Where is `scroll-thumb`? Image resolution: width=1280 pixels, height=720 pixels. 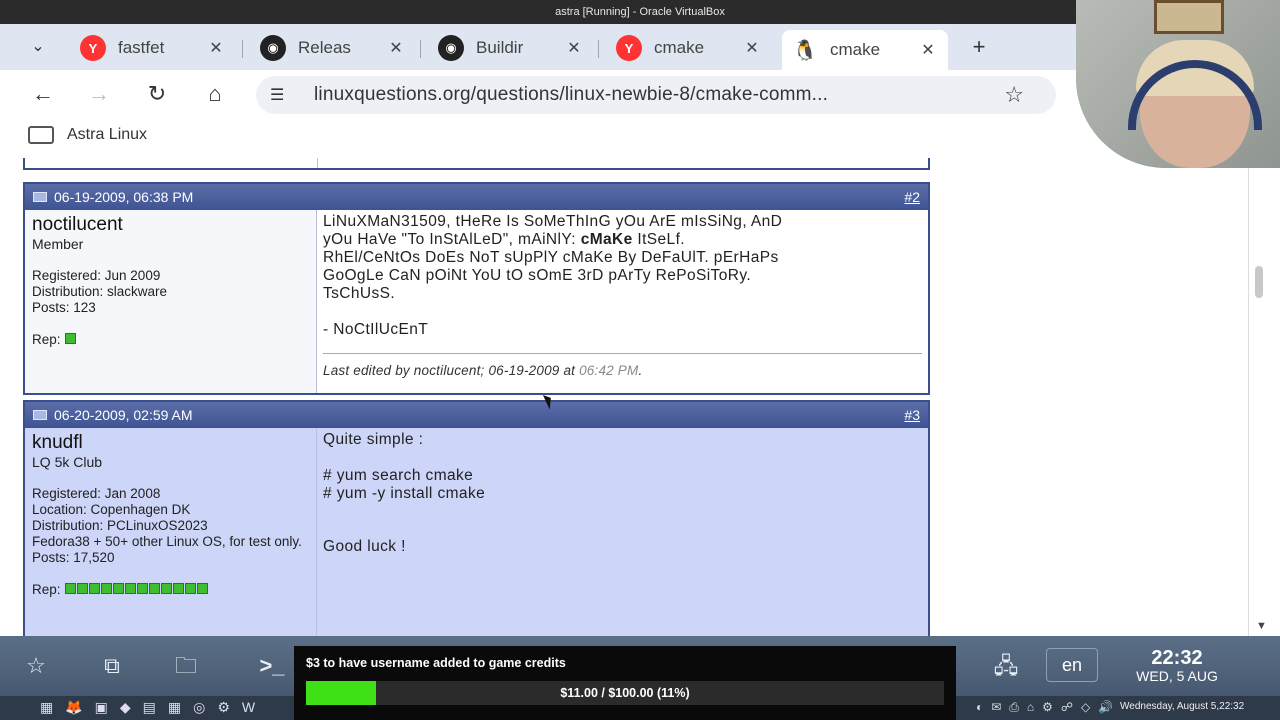 scroll-thumb is located at coordinates (1259, 282).